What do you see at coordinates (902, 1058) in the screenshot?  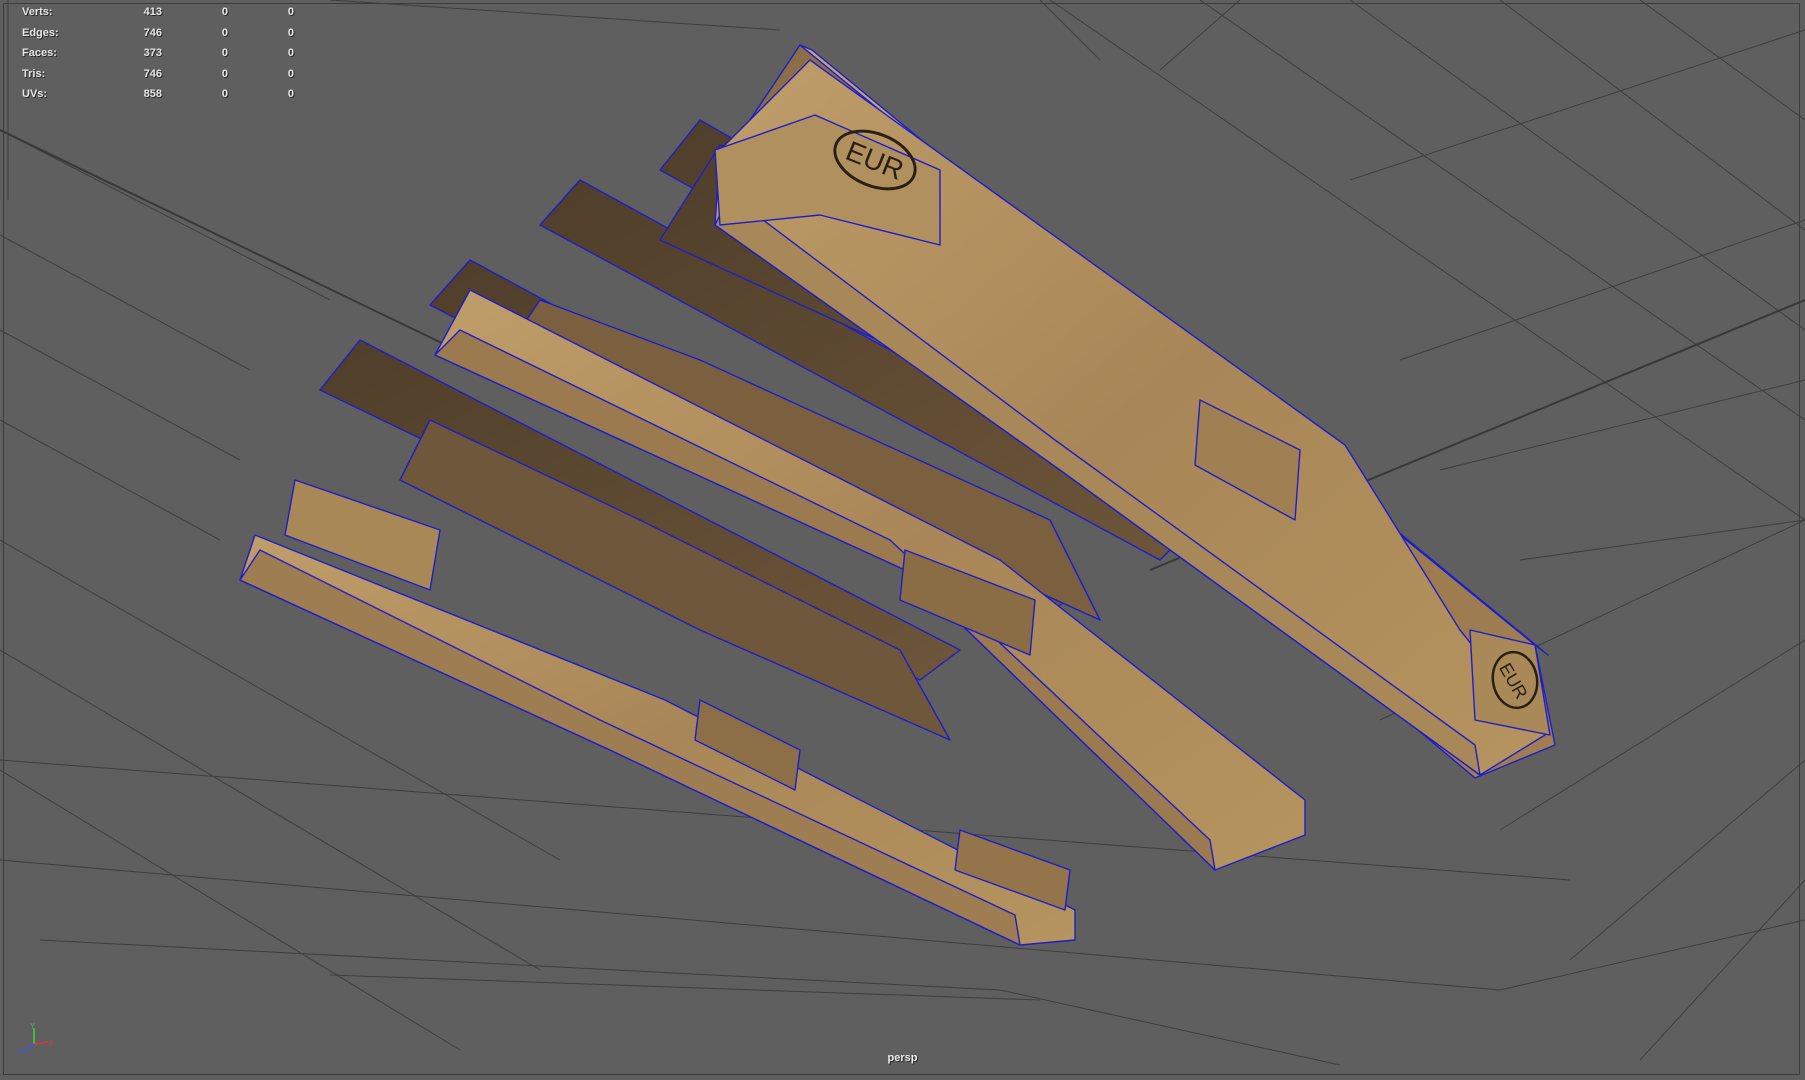 I see `camera-name-label: persp` at bounding box center [902, 1058].